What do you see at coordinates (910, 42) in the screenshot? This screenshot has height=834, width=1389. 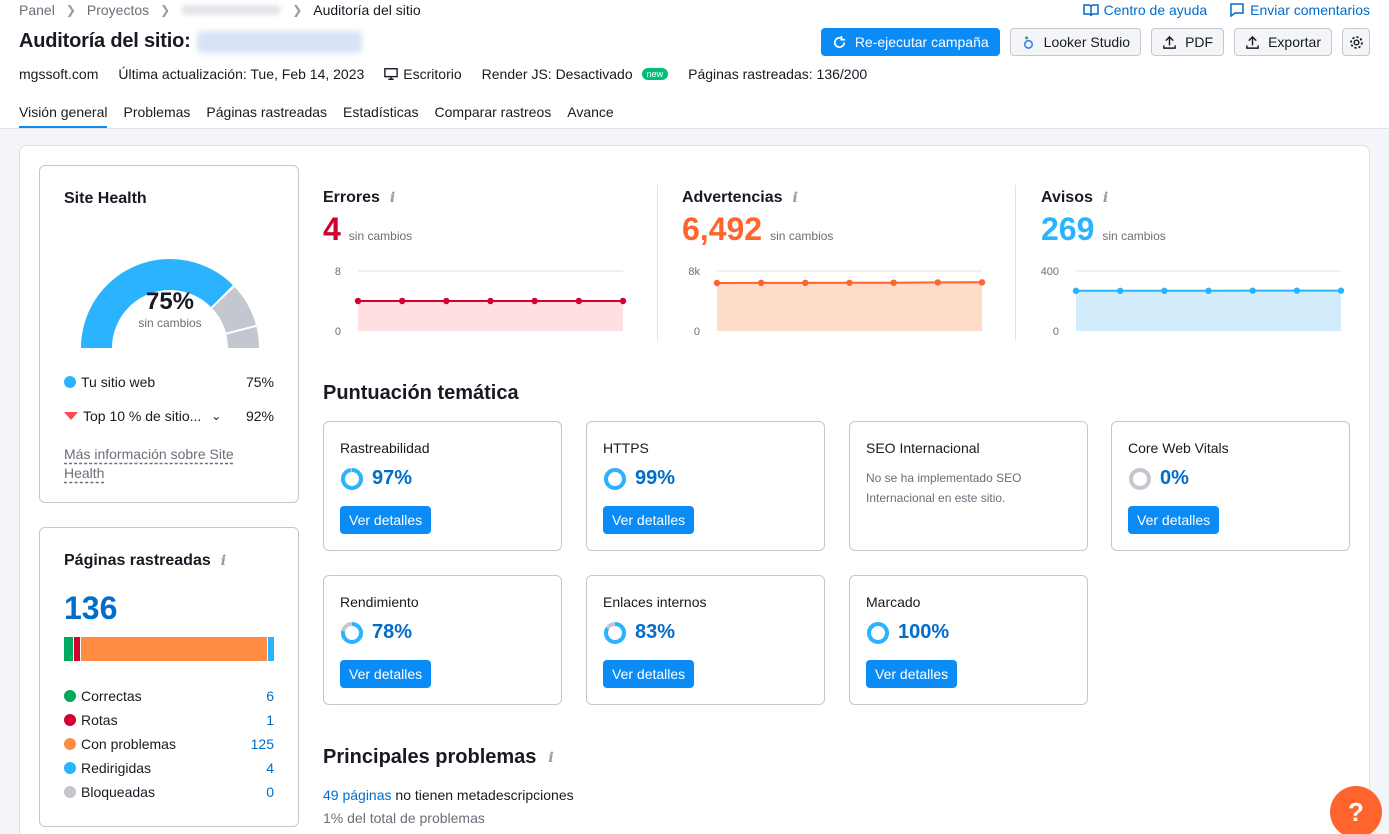 I see `rerun-campaign-button: Re-ejecutar campaña` at bounding box center [910, 42].